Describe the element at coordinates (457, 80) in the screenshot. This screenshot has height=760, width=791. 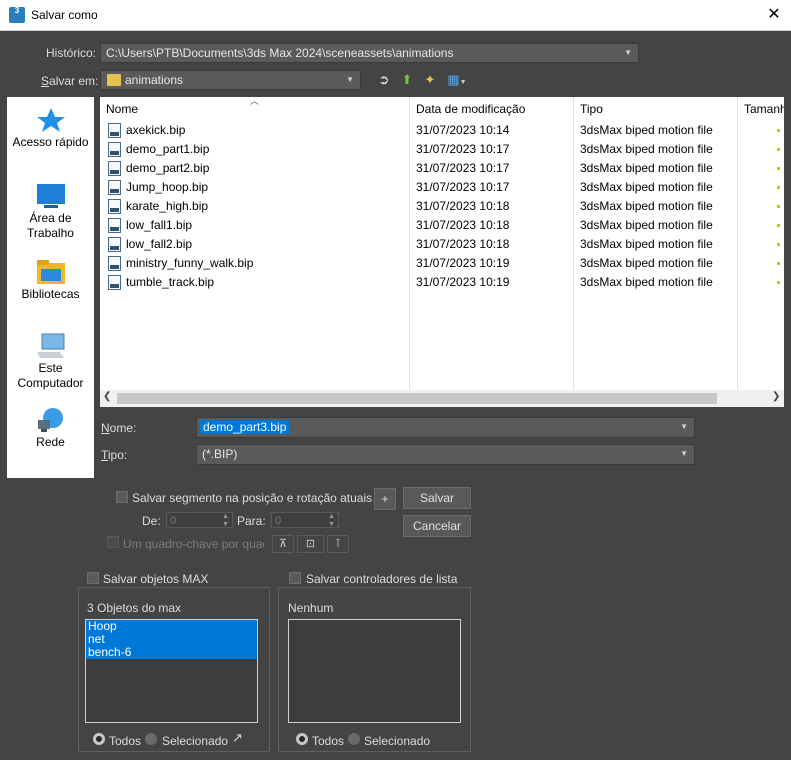
I see `view-menu-icon: ▦▼` at that location.